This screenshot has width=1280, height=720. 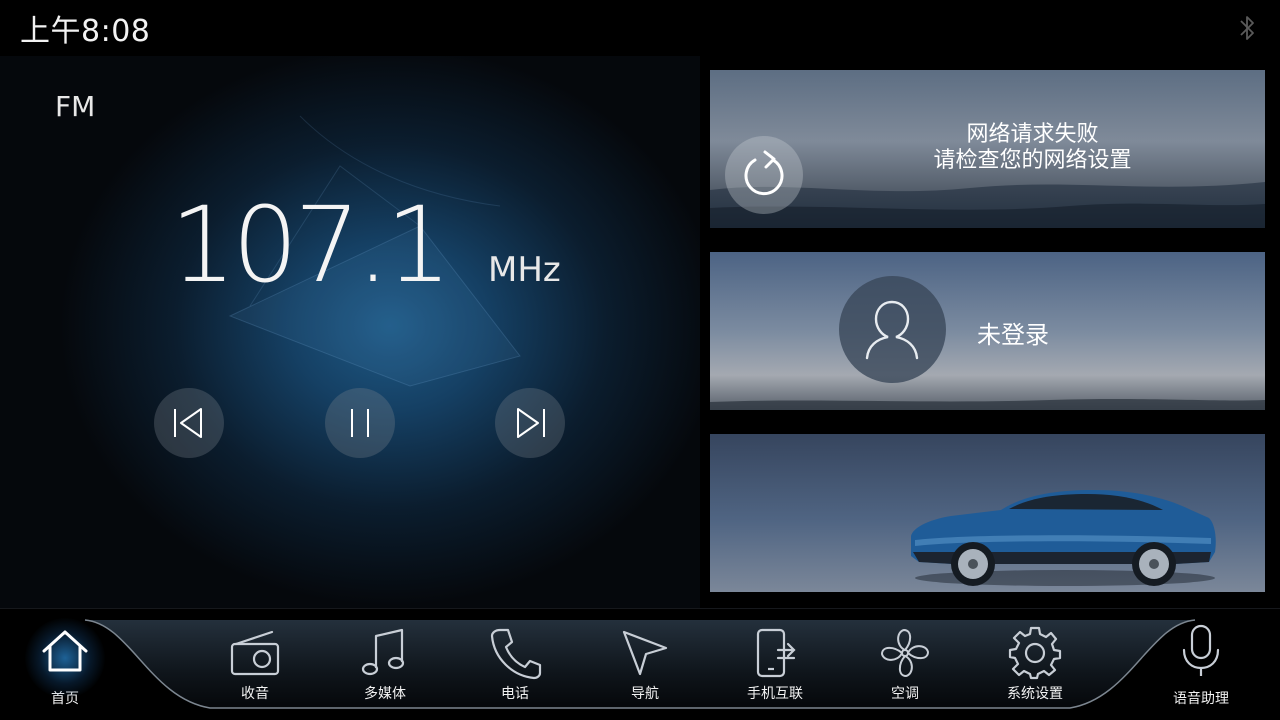 I want to click on radio-background-decoration, so click(x=374, y=251).